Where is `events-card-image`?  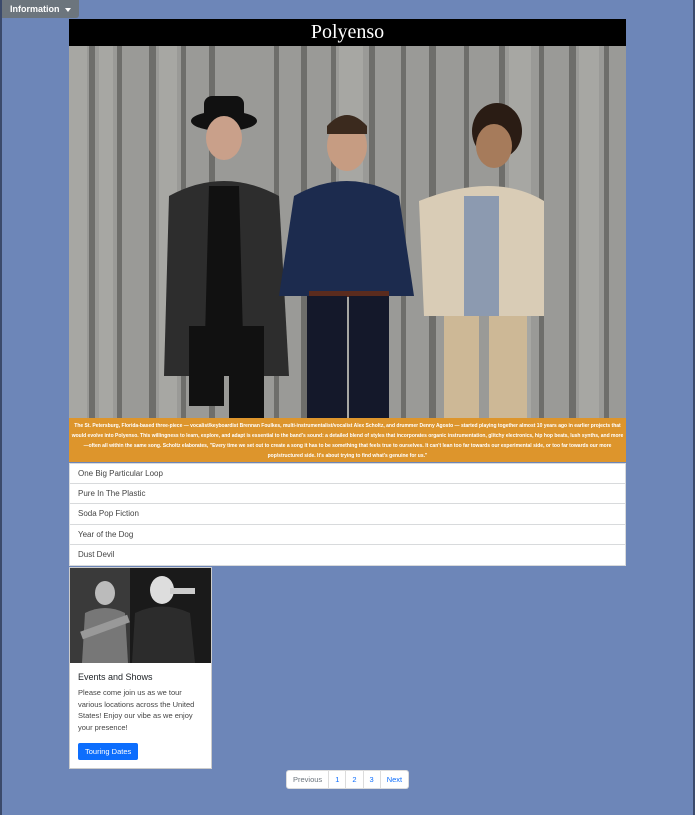 events-card-image is located at coordinates (140, 615).